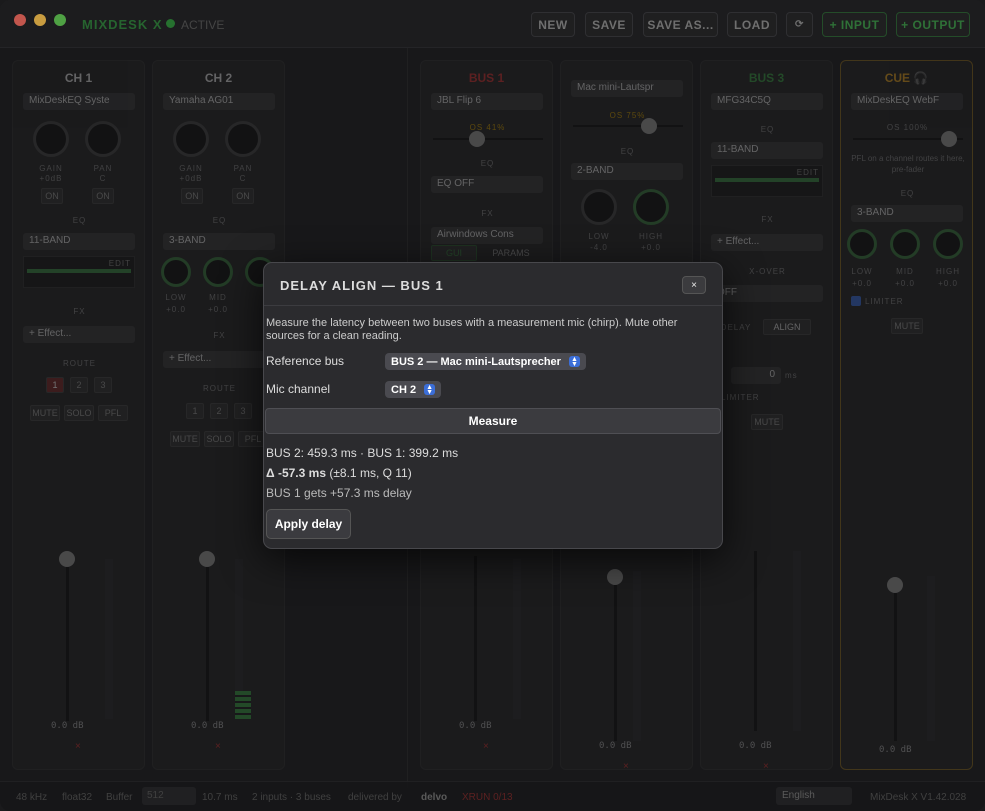 Image resolution: width=985 pixels, height=811 pixels. What do you see at coordinates (493, 421) in the screenshot?
I see `measure-button: Measure` at bounding box center [493, 421].